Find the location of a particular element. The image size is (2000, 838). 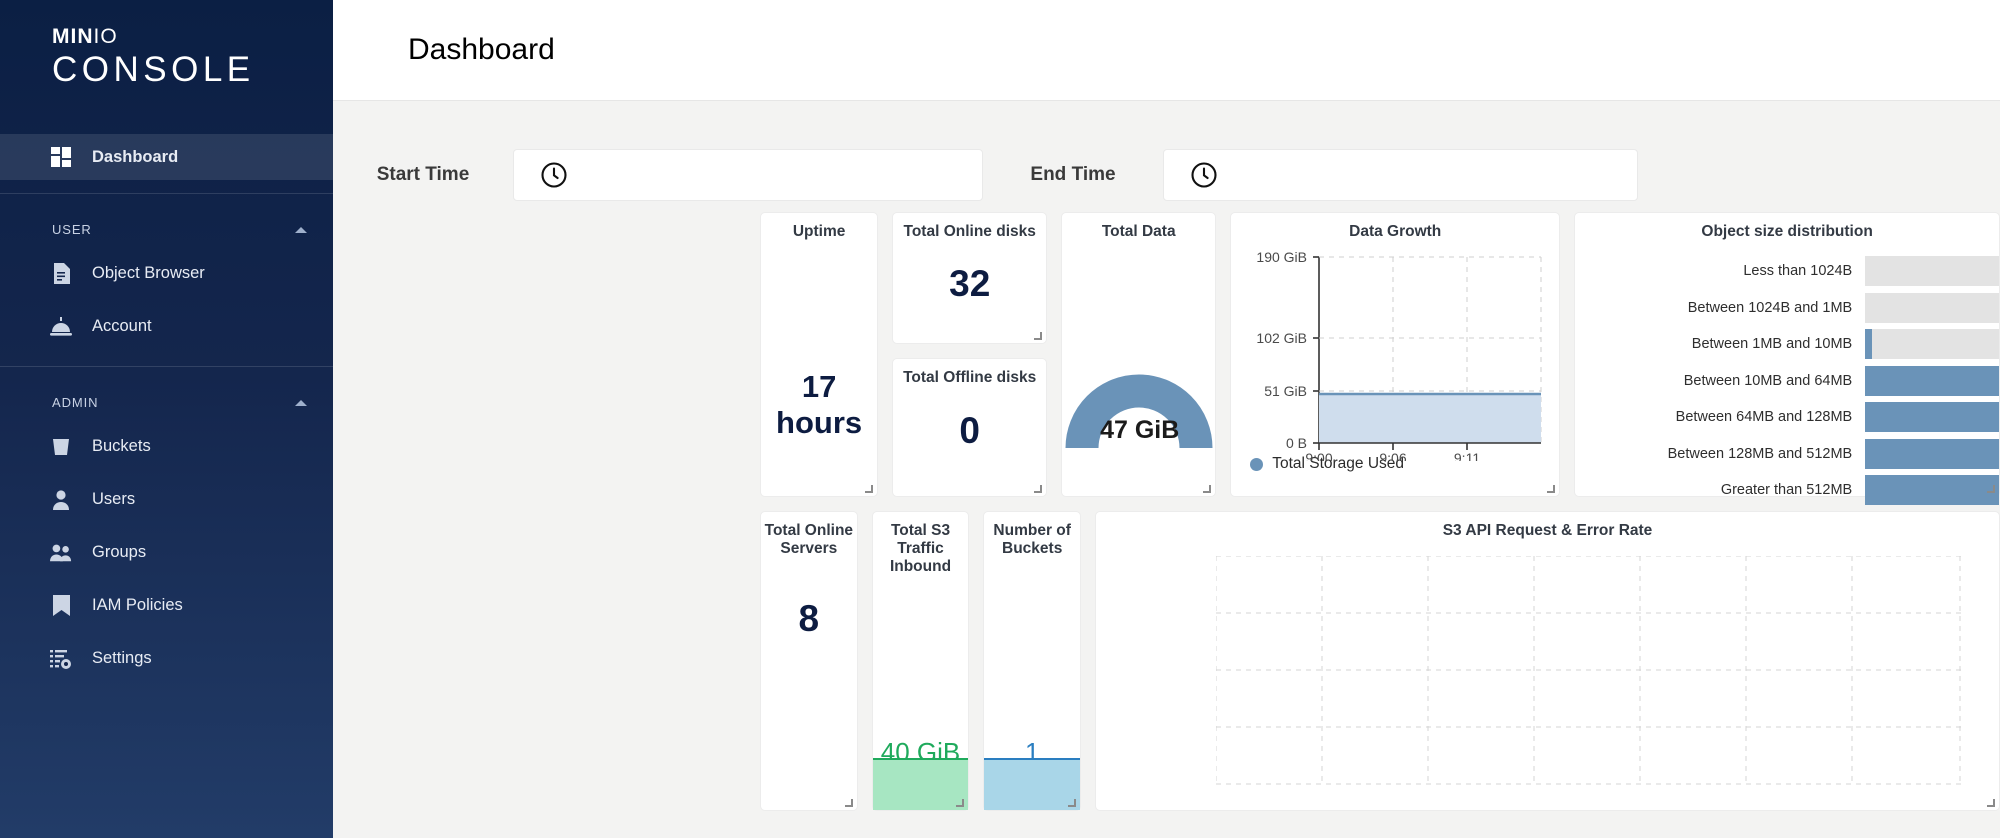

sidebar-primary-nav: Dashboard is located at coordinates (166, 157).